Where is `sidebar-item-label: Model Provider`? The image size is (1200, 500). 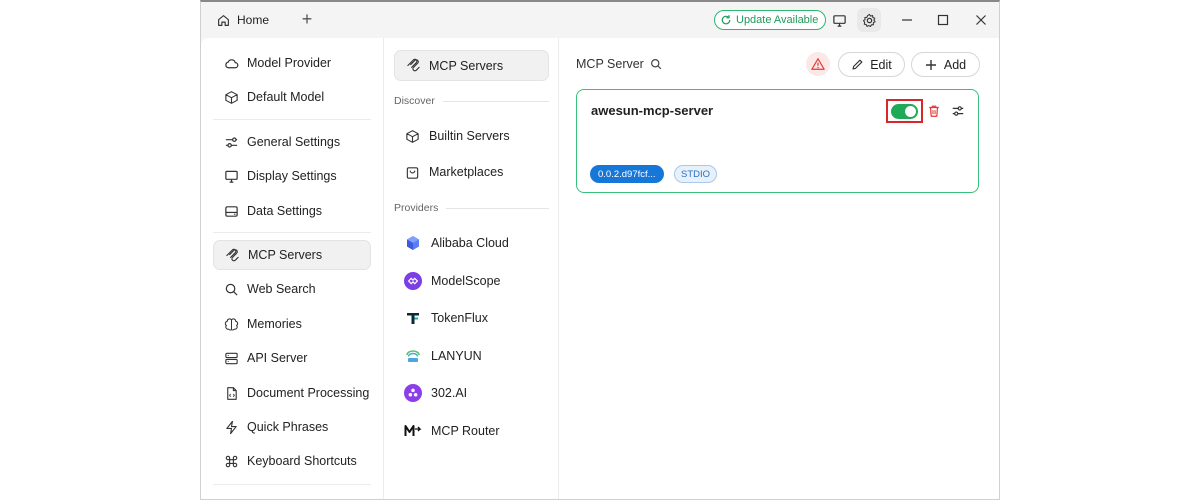
sidebar-item-label: Model Provider is located at coordinates (289, 63).